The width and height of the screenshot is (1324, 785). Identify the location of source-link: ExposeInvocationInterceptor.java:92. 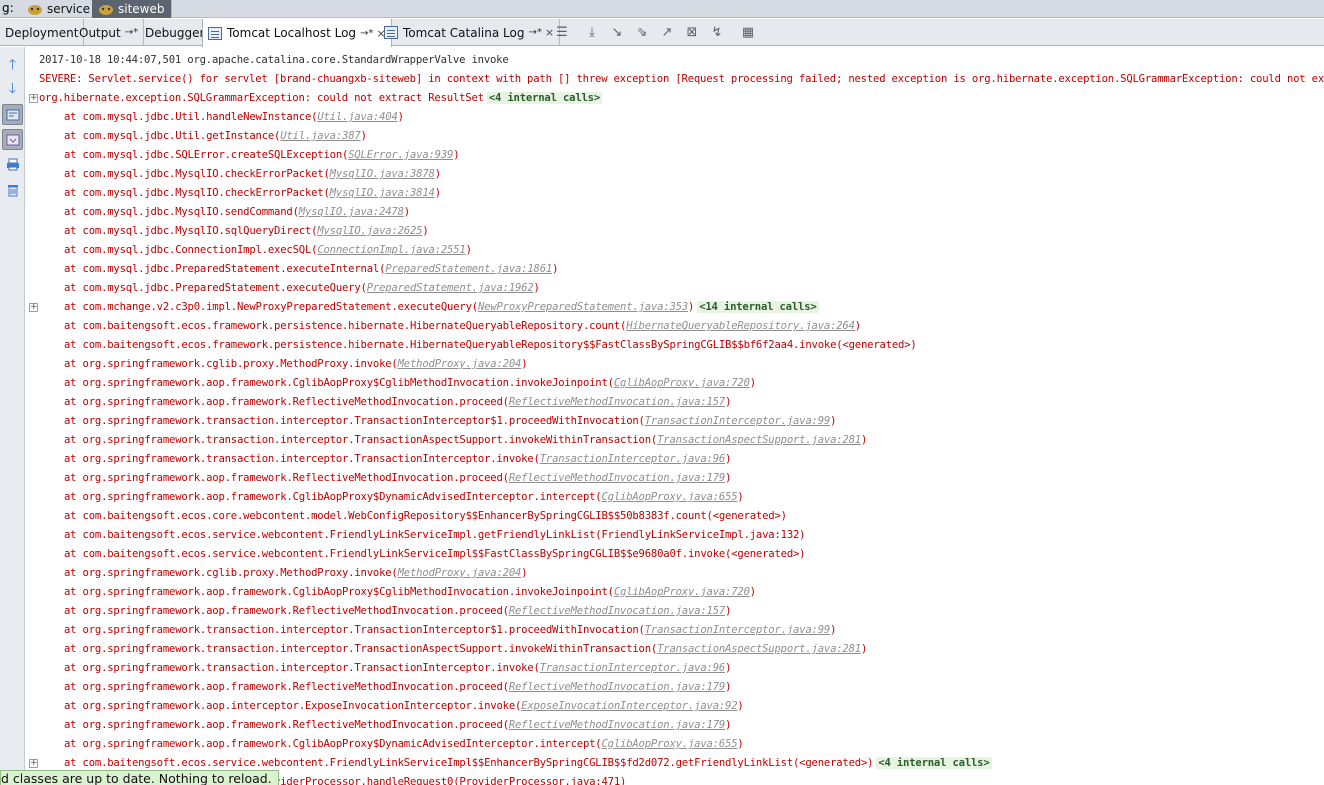
(629, 706).